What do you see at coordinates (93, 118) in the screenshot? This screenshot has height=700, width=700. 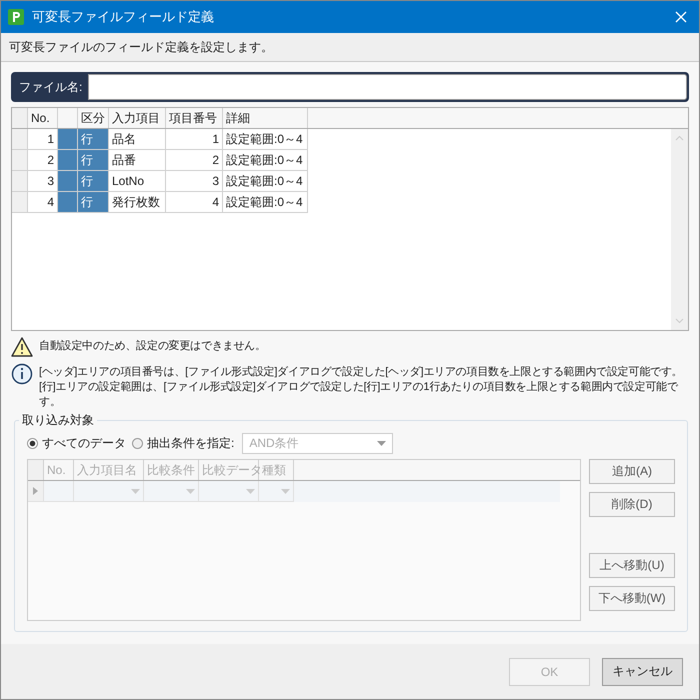 I see `column-header: 区分` at bounding box center [93, 118].